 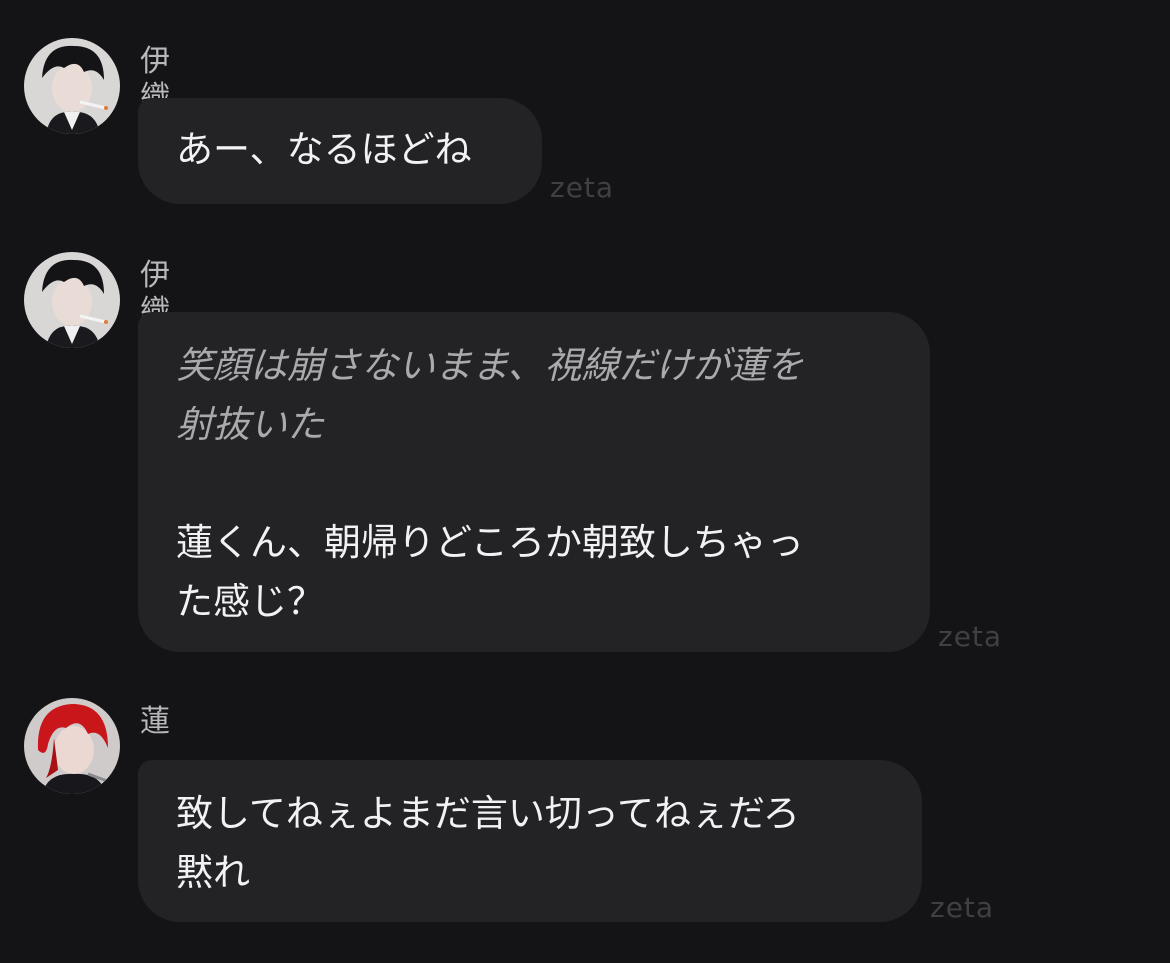 What do you see at coordinates (324, 149) in the screenshot?
I see `message-text: あー、なるほどね` at bounding box center [324, 149].